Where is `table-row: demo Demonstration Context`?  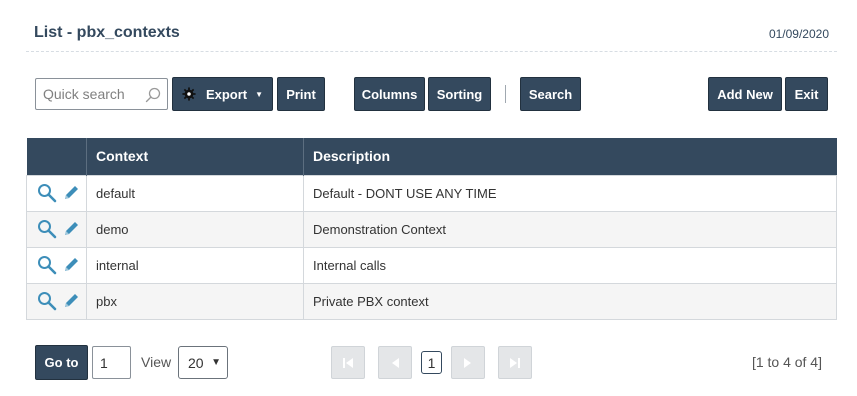
table-row: demo Demonstration Context is located at coordinates (431, 229).